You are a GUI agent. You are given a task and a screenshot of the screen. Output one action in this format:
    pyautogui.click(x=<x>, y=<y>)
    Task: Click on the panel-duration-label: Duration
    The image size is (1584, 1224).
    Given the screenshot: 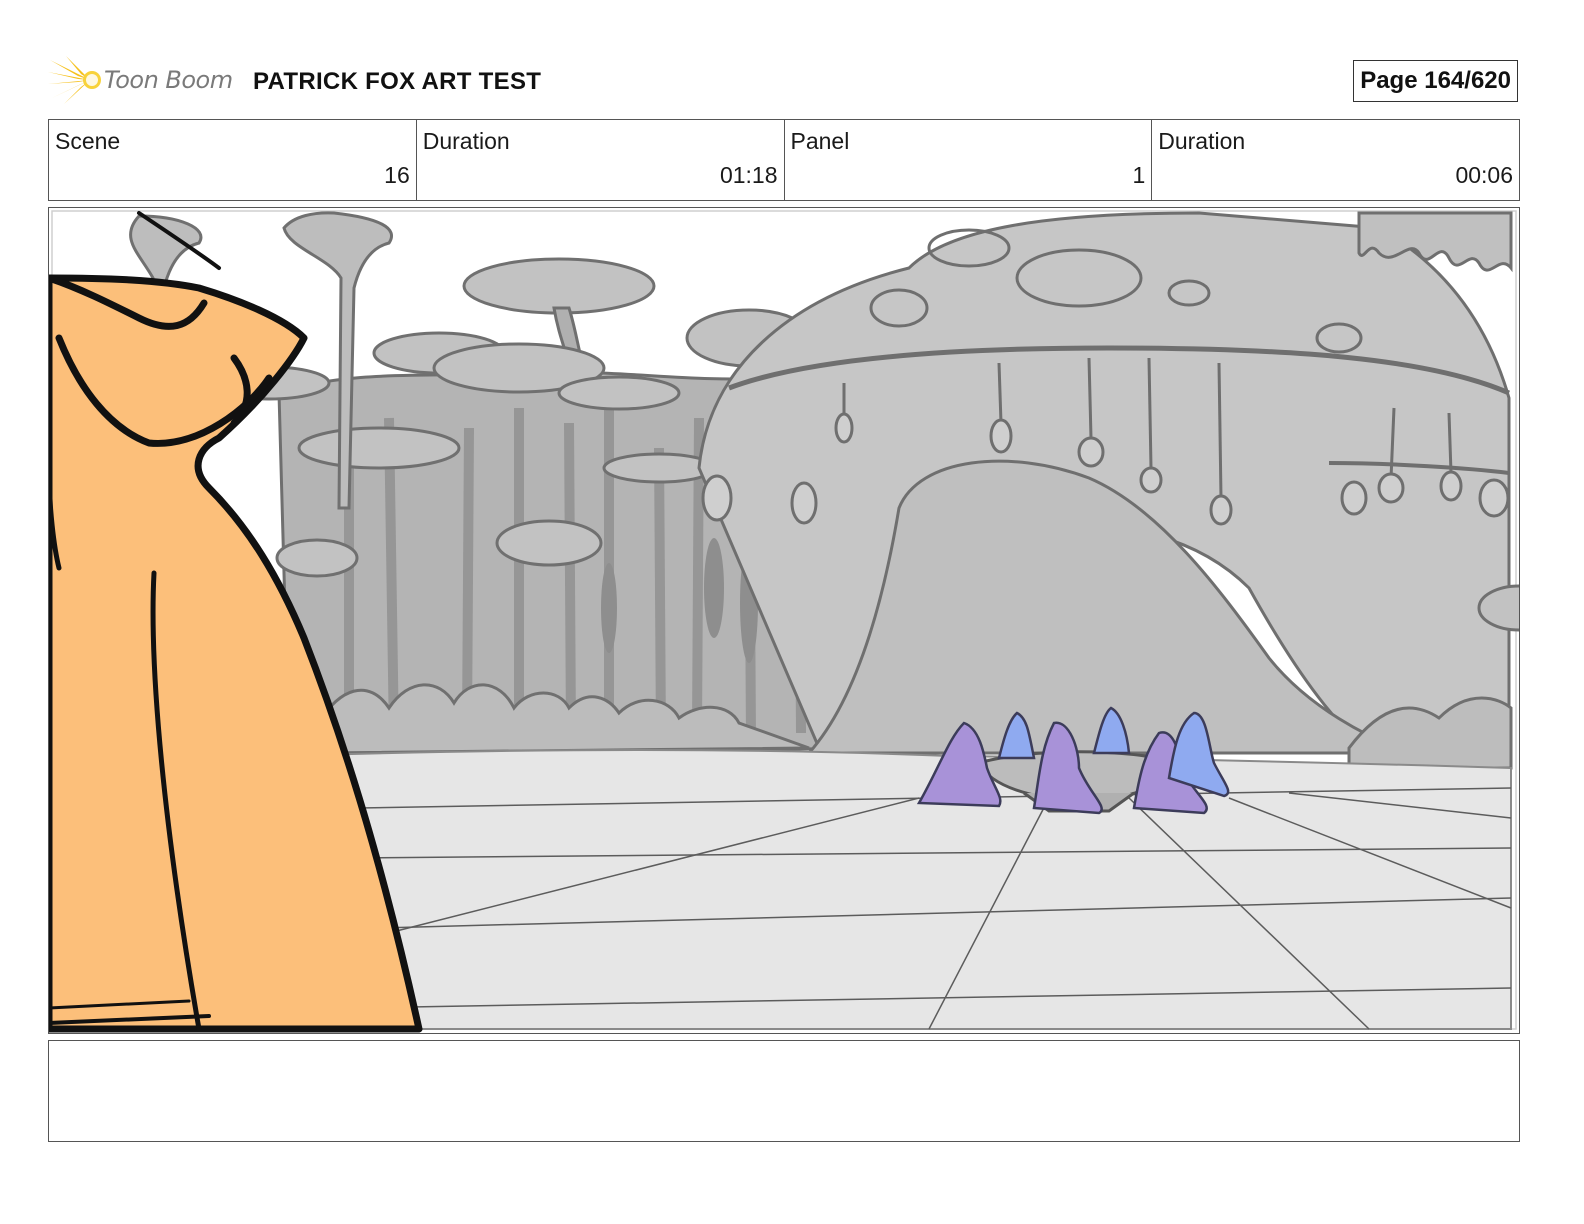 What is the action you would take?
    pyautogui.click(x=1202, y=141)
    